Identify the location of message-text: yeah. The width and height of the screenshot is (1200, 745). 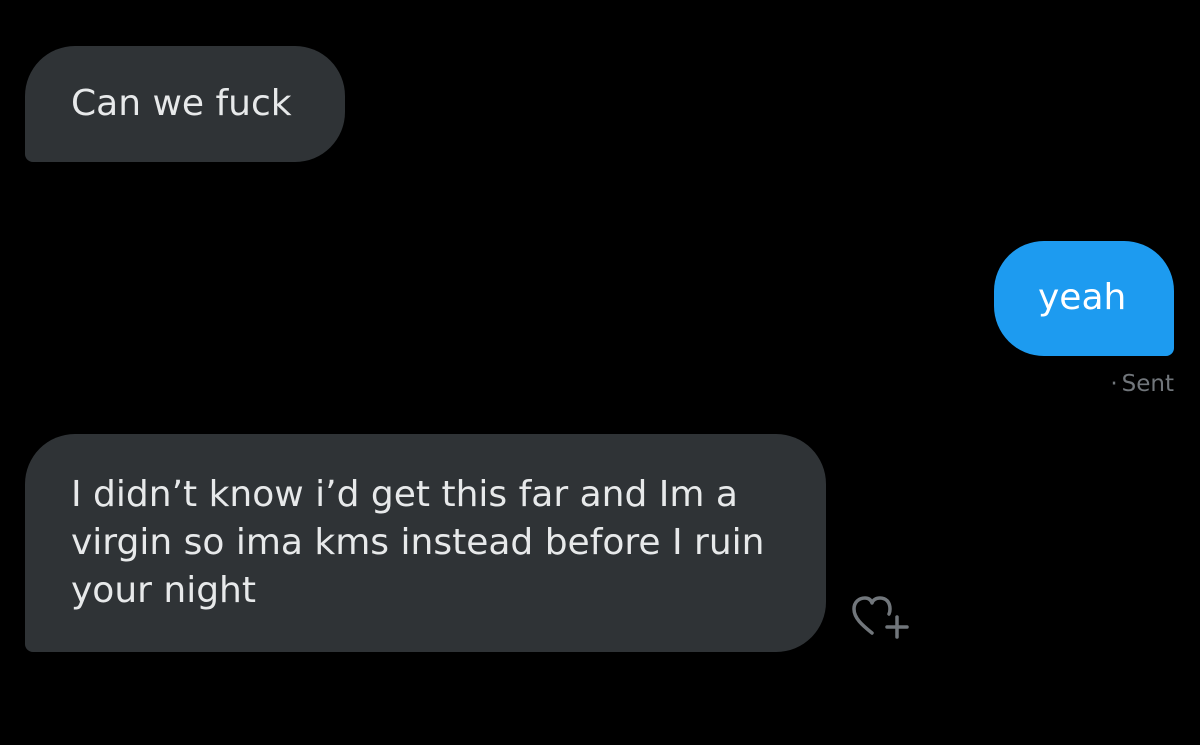
(1082, 297).